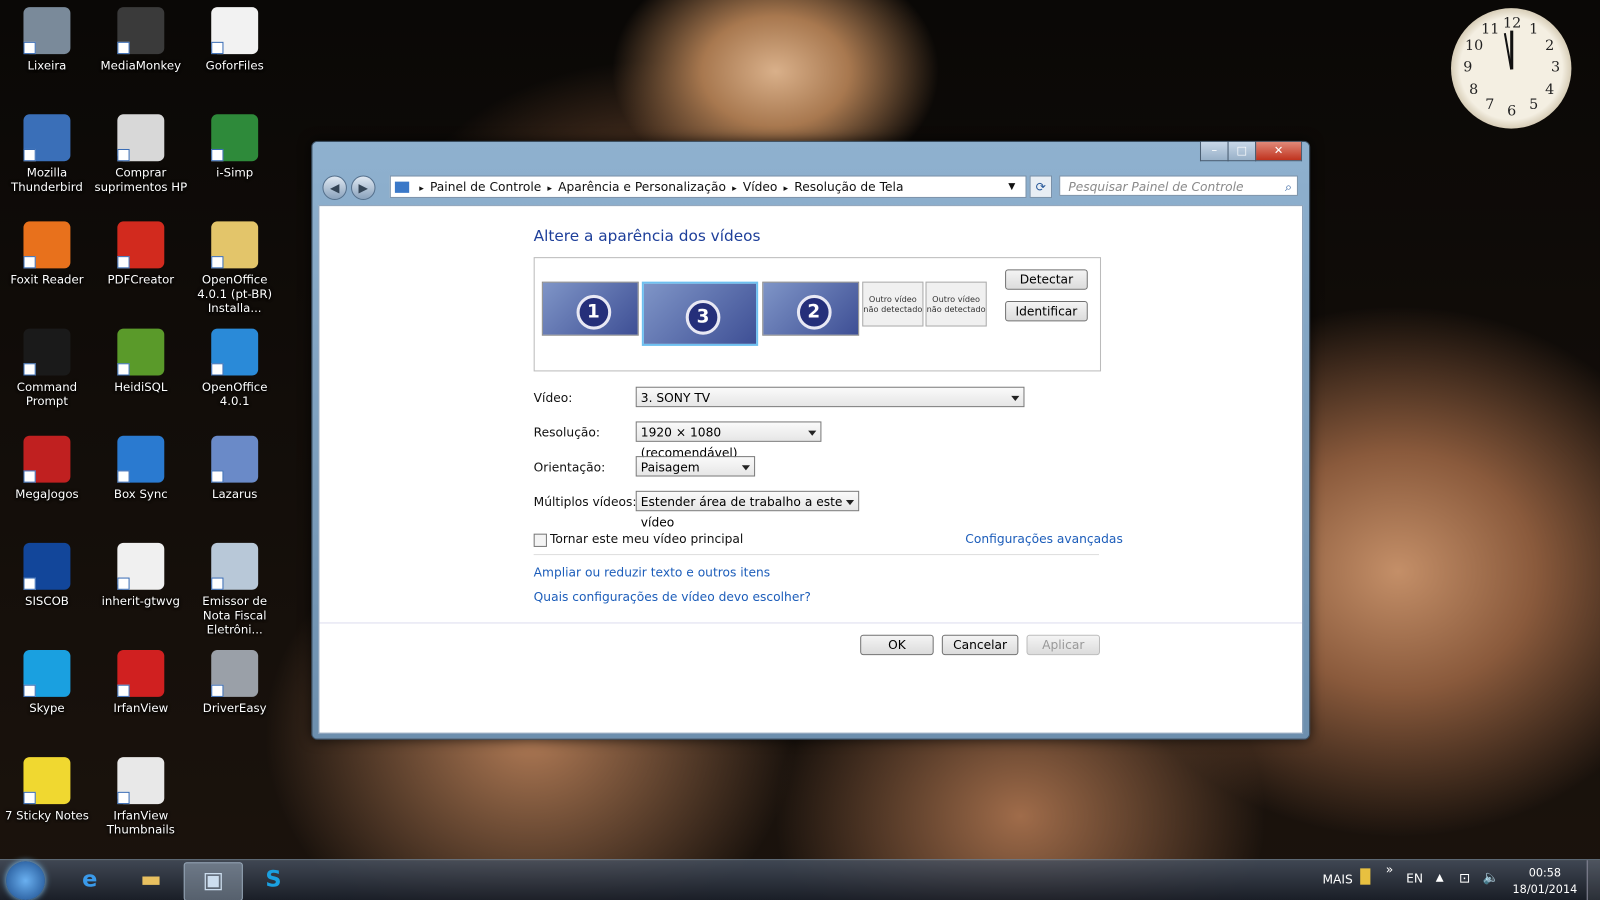 The width and height of the screenshot is (1600, 900). Describe the element at coordinates (1440, 877) in the screenshot. I see `show-hidden-icons: ▲` at that location.